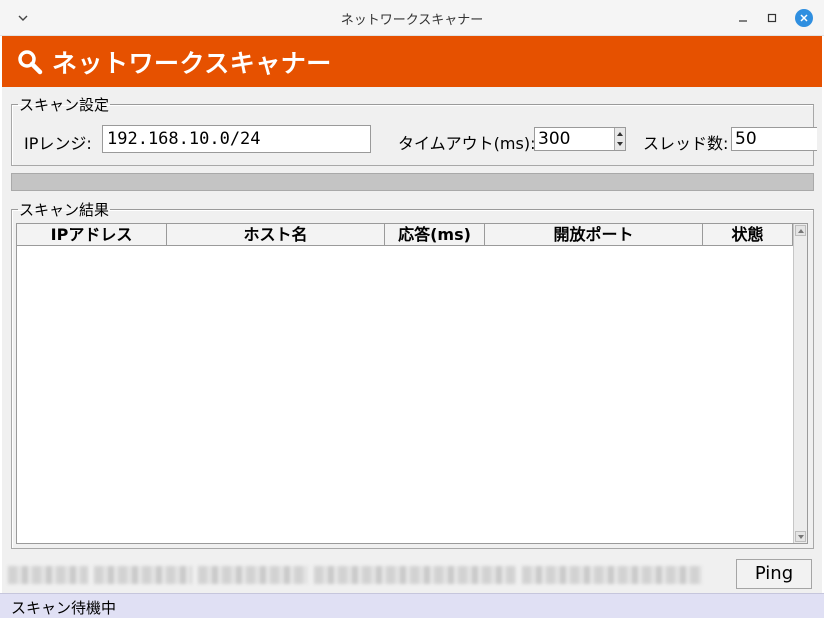 The height and width of the screenshot is (618, 824). What do you see at coordinates (774, 139) in the screenshot?
I see `threads-spinbox: 50` at bounding box center [774, 139].